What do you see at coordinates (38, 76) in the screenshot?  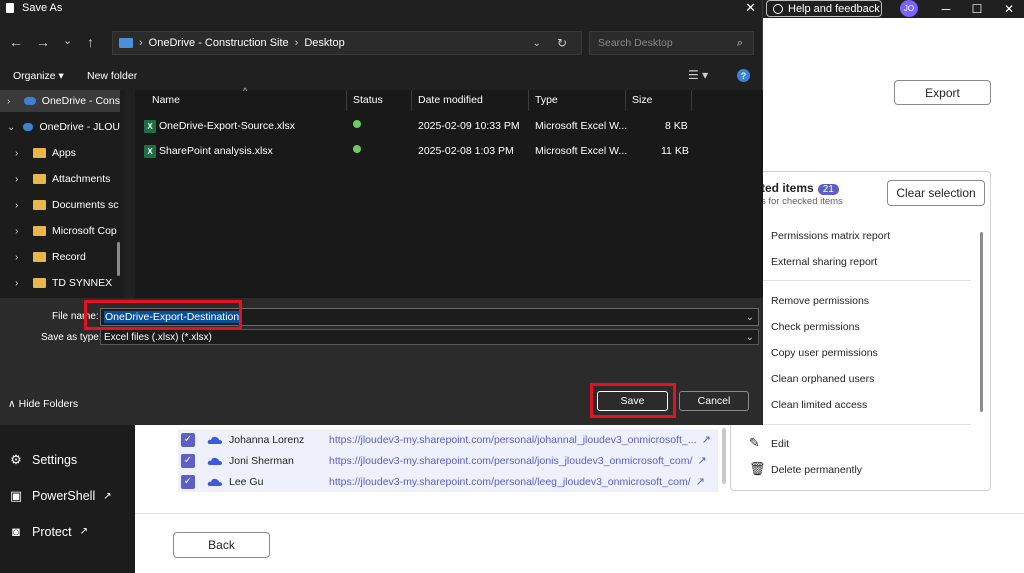 I see `organize-button: Organize ▾` at bounding box center [38, 76].